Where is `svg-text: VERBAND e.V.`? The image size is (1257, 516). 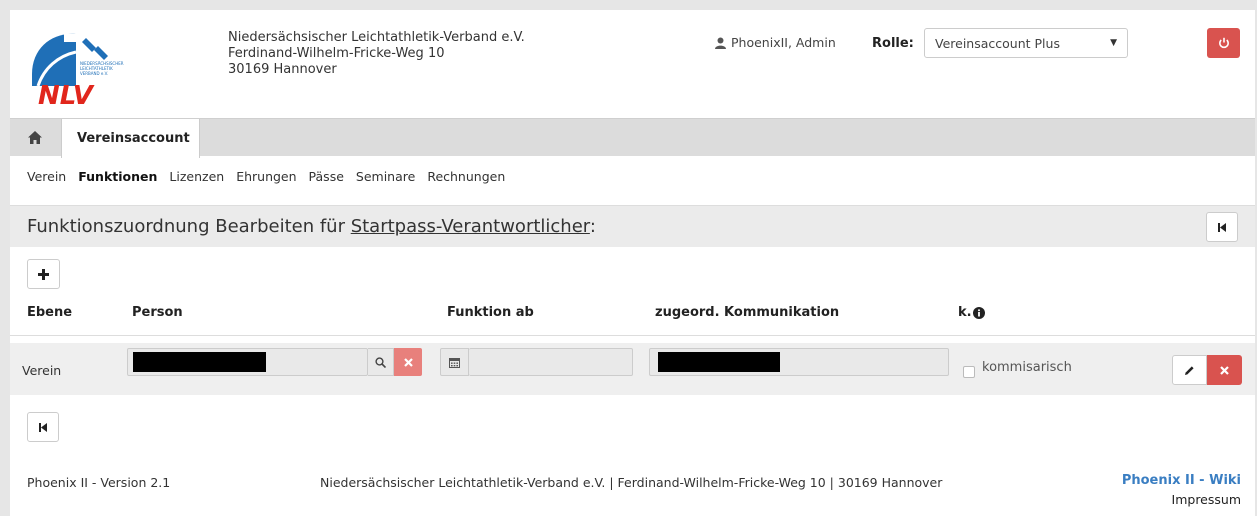 svg-text: VERBAND e.V. is located at coordinates (94, 73).